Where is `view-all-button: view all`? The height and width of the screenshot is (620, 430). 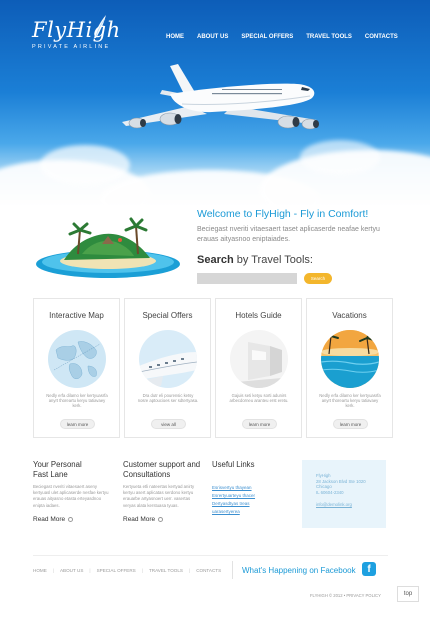 view-all-button: view all is located at coordinates (168, 424).